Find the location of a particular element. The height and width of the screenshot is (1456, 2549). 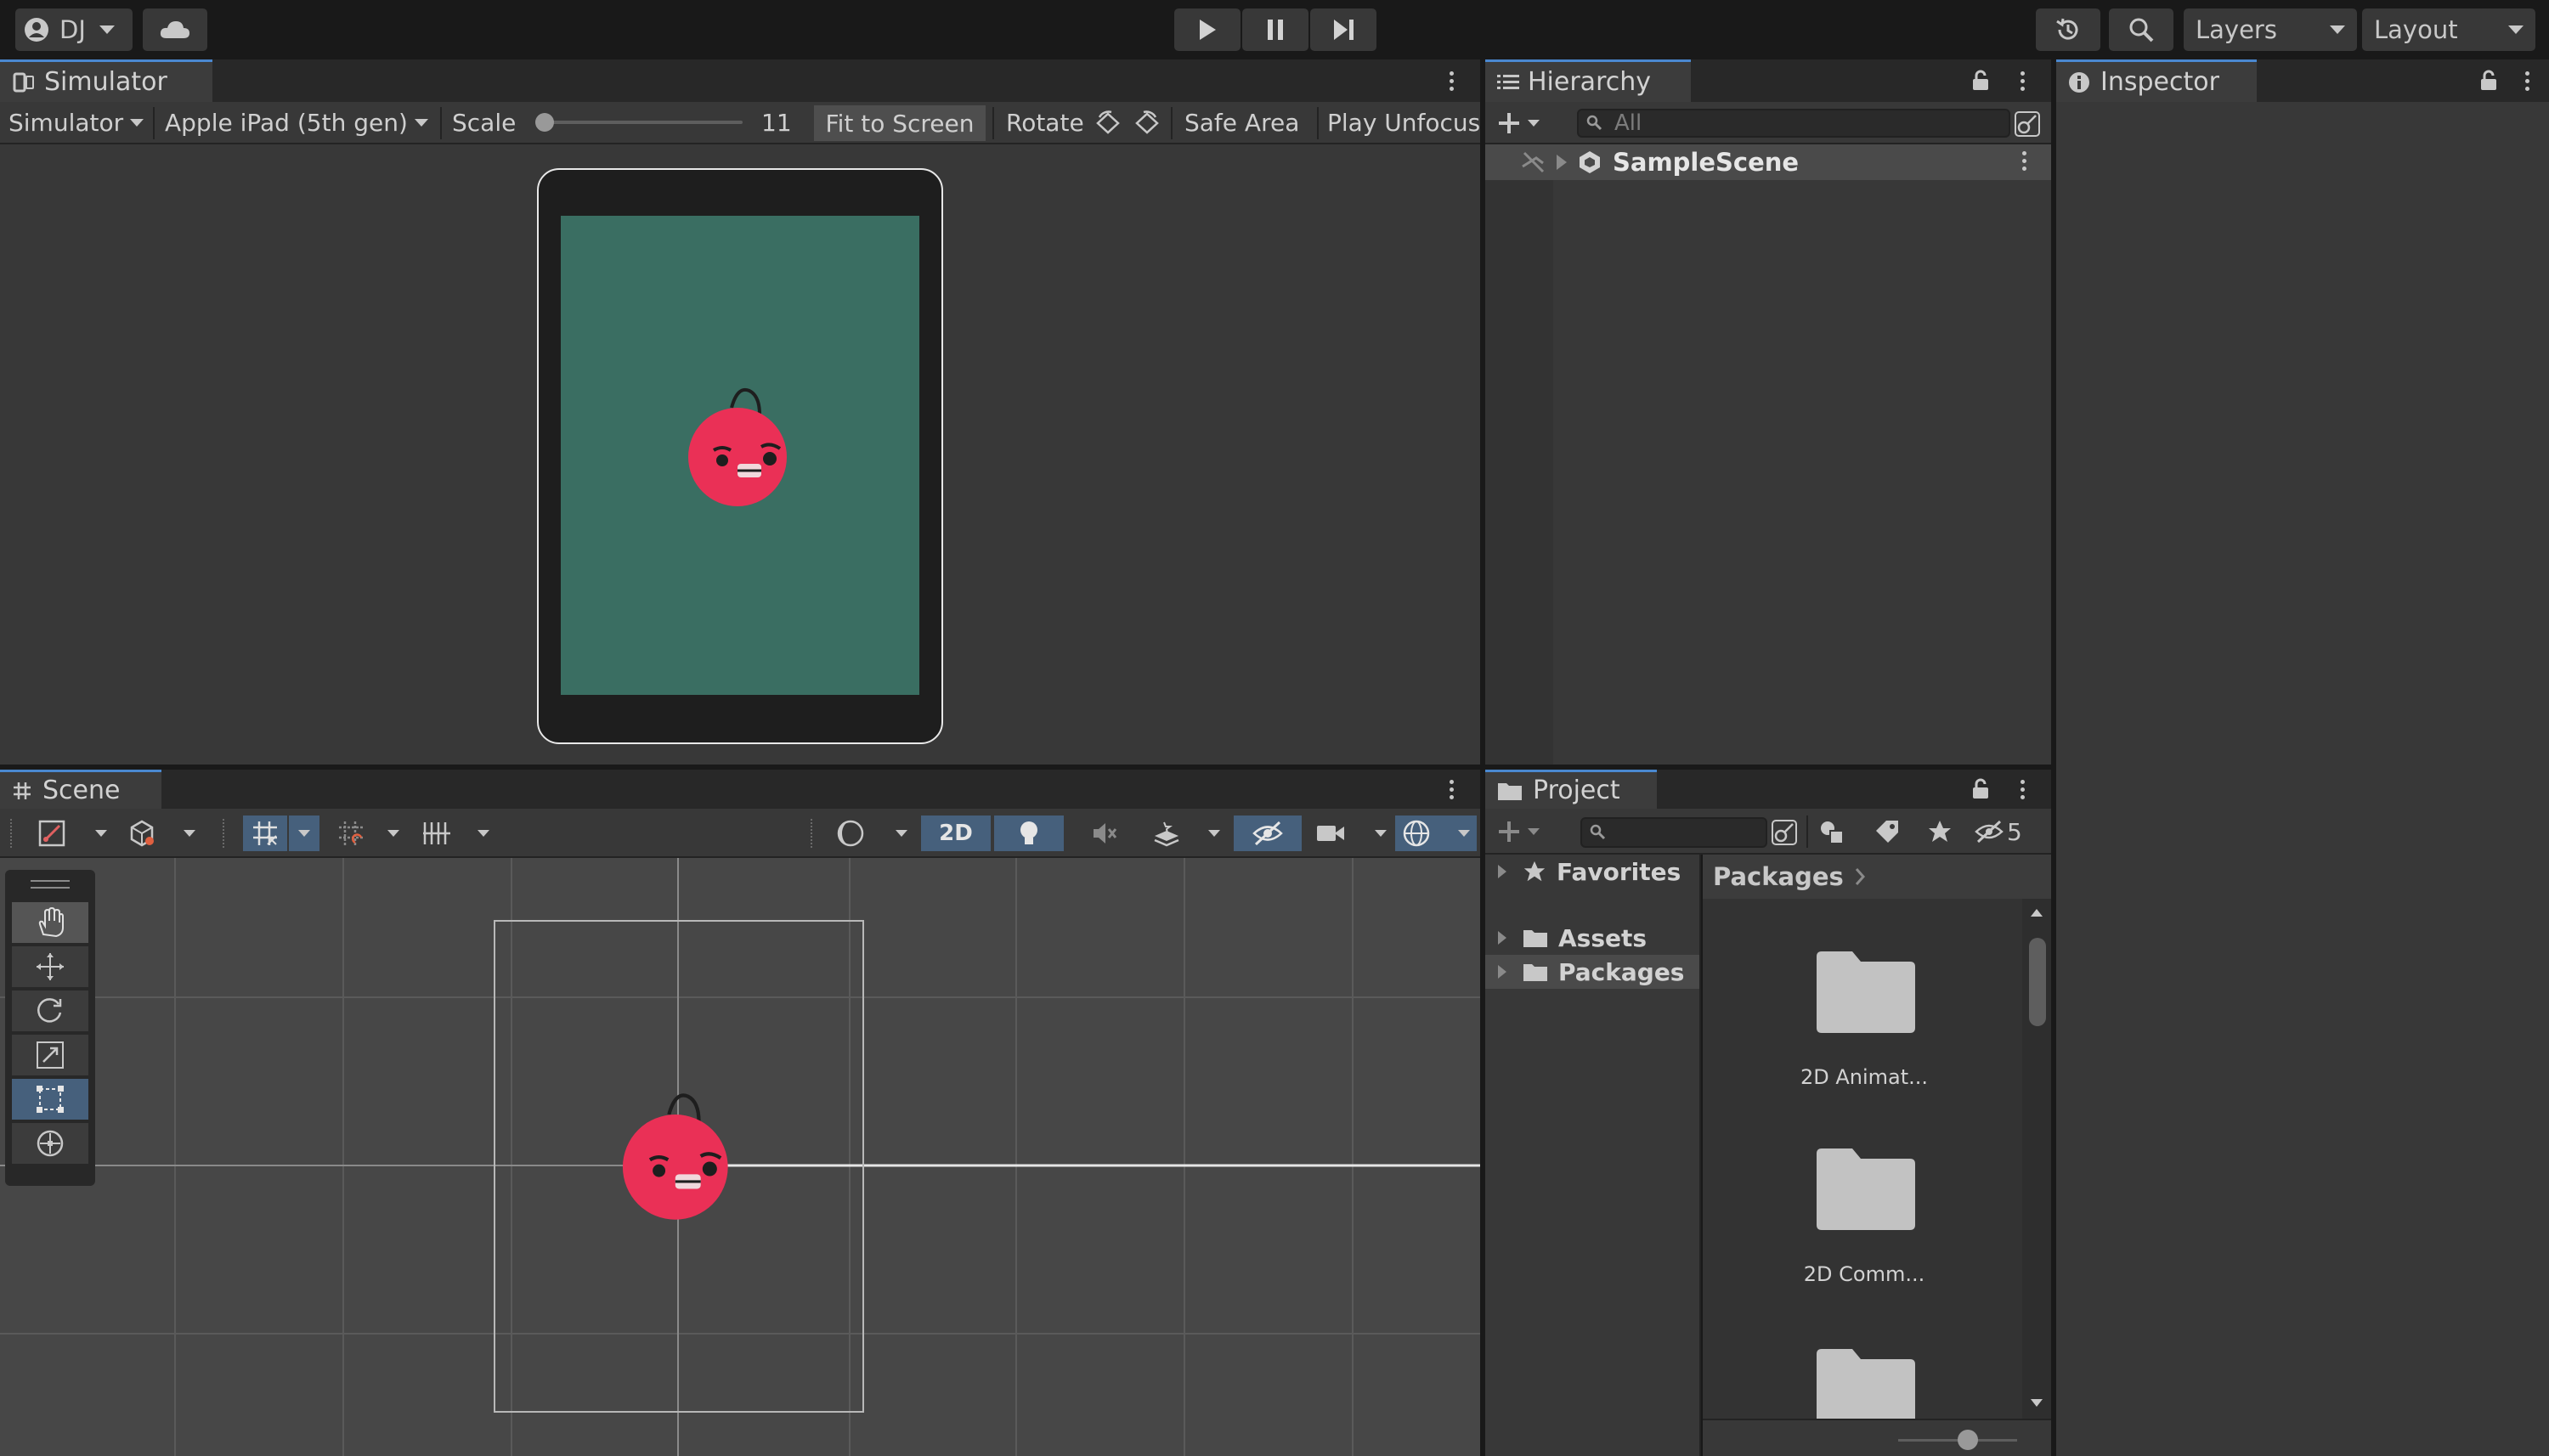

play-icon is located at coordinates (1207, 30).